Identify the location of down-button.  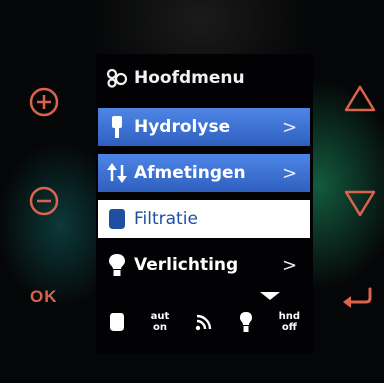
(360, 203).